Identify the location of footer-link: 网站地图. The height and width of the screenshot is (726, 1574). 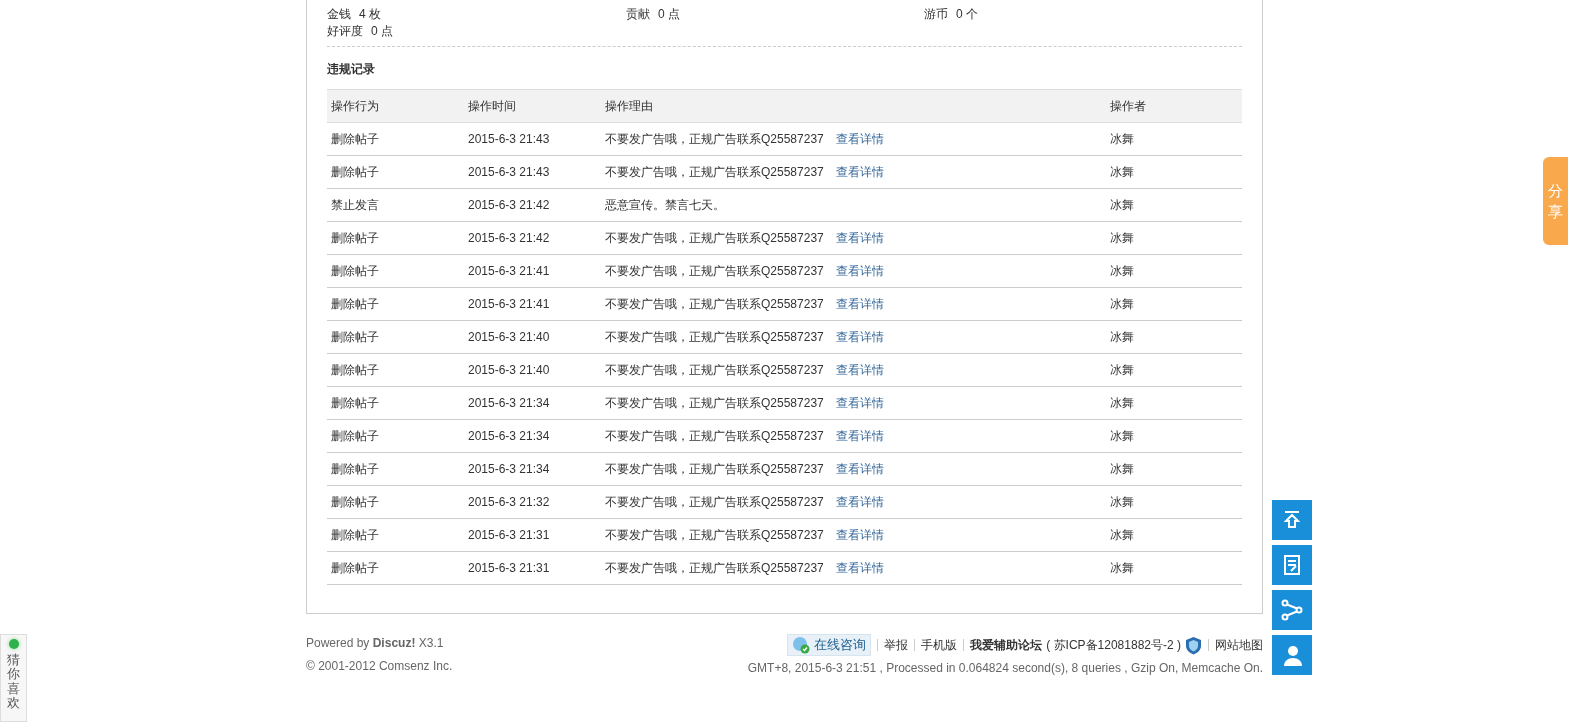
(1239, 645).